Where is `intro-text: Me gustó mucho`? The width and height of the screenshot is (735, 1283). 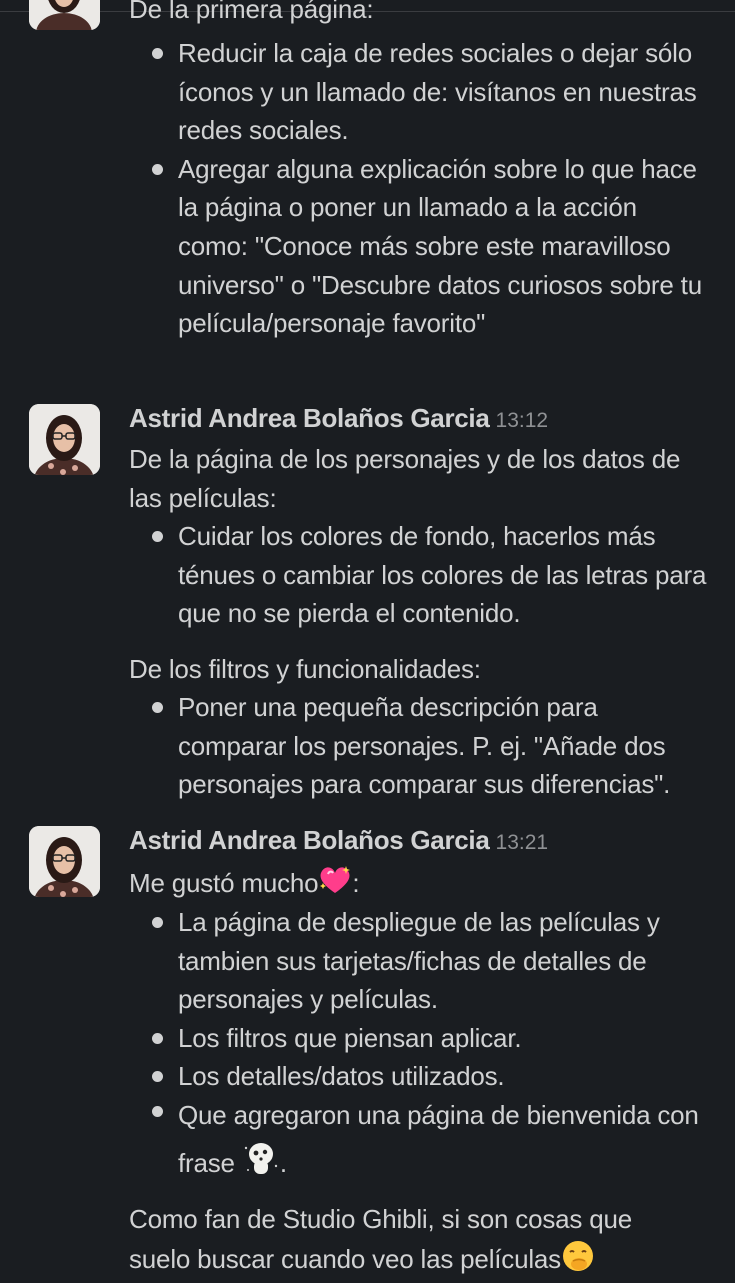 intro-text: Me gustó mucho is located at coordinates (224, 883).